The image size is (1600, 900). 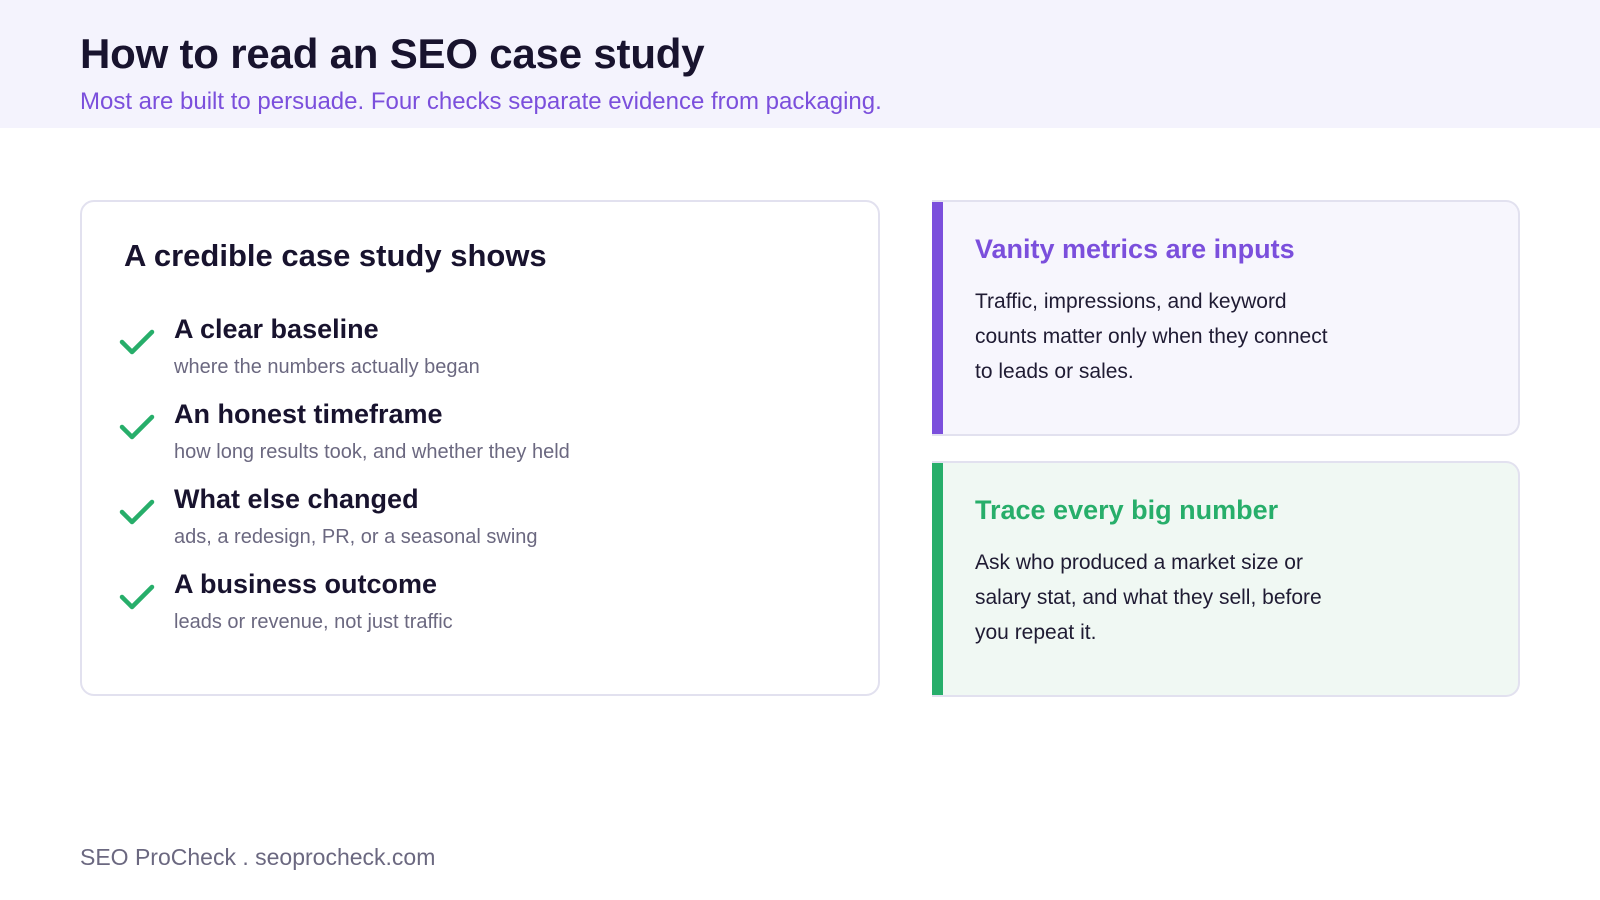 What do you see at coordinates (296, 499) in the screenshot?
I see `checklist-item-title: What else changed` at bounding box center [296, 499].